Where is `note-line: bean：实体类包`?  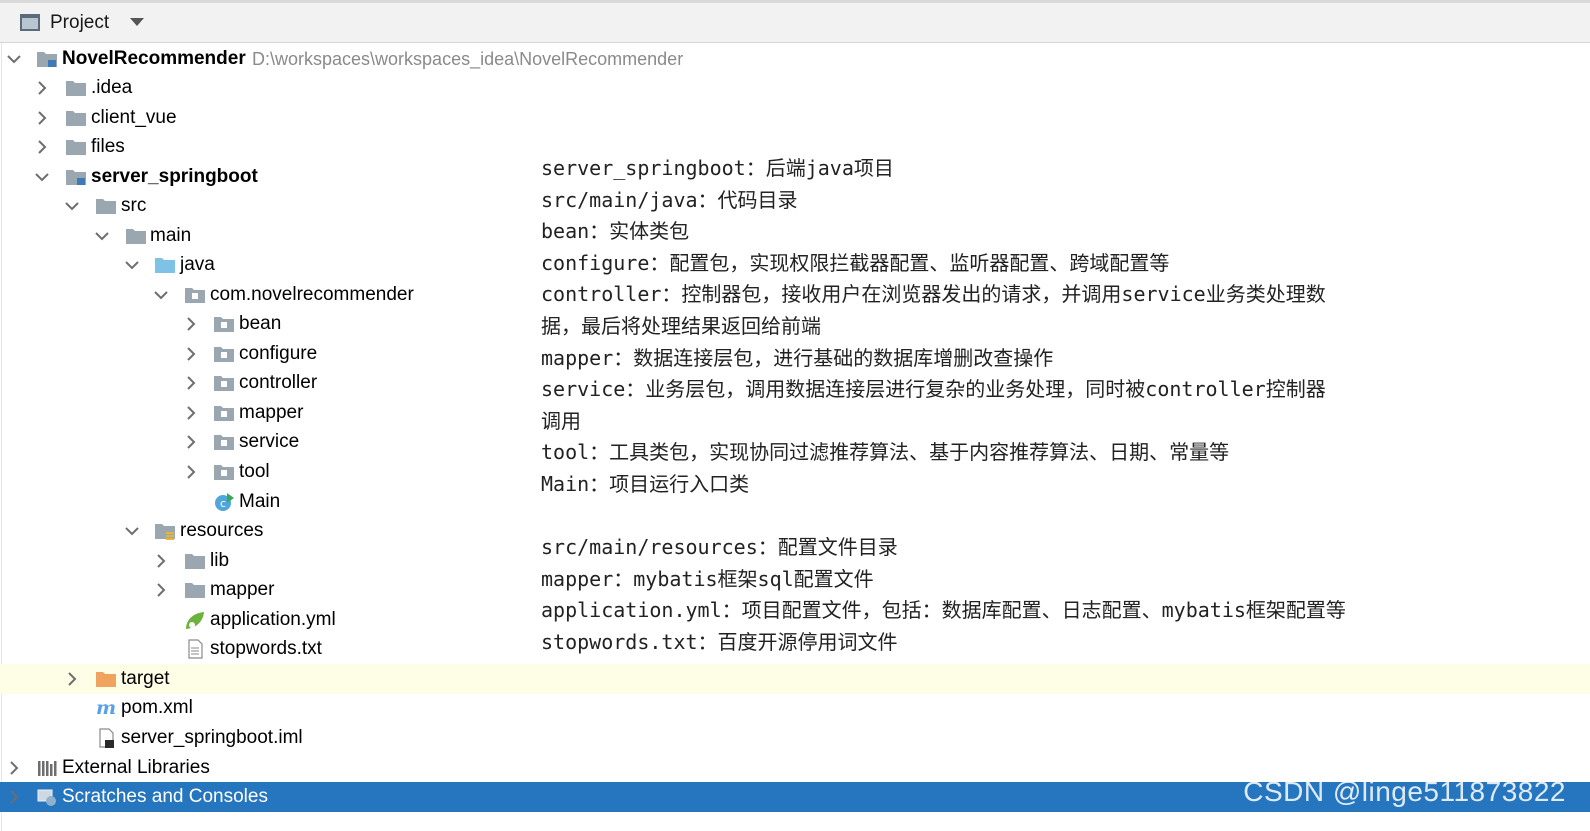 note-line: bean：实体类包 is located at coordinates (615, 231).